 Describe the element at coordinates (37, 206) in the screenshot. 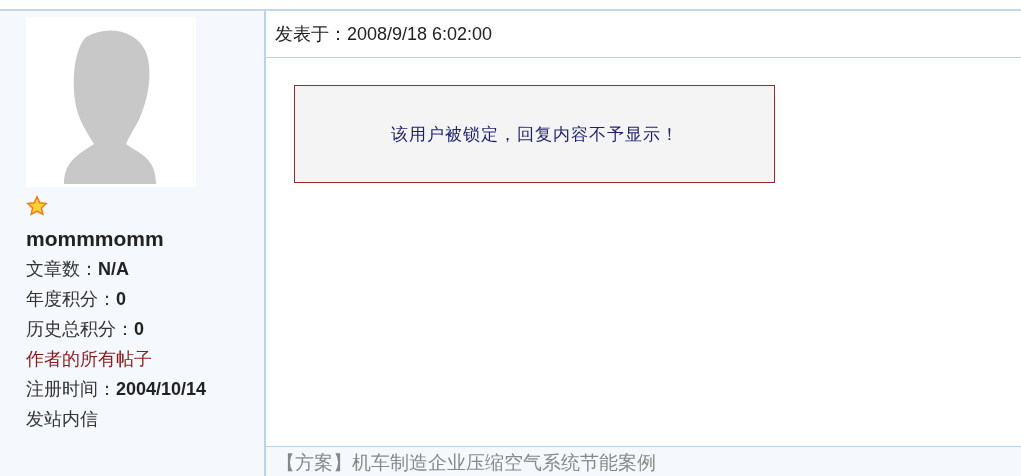

I see `star-icon` at that location.